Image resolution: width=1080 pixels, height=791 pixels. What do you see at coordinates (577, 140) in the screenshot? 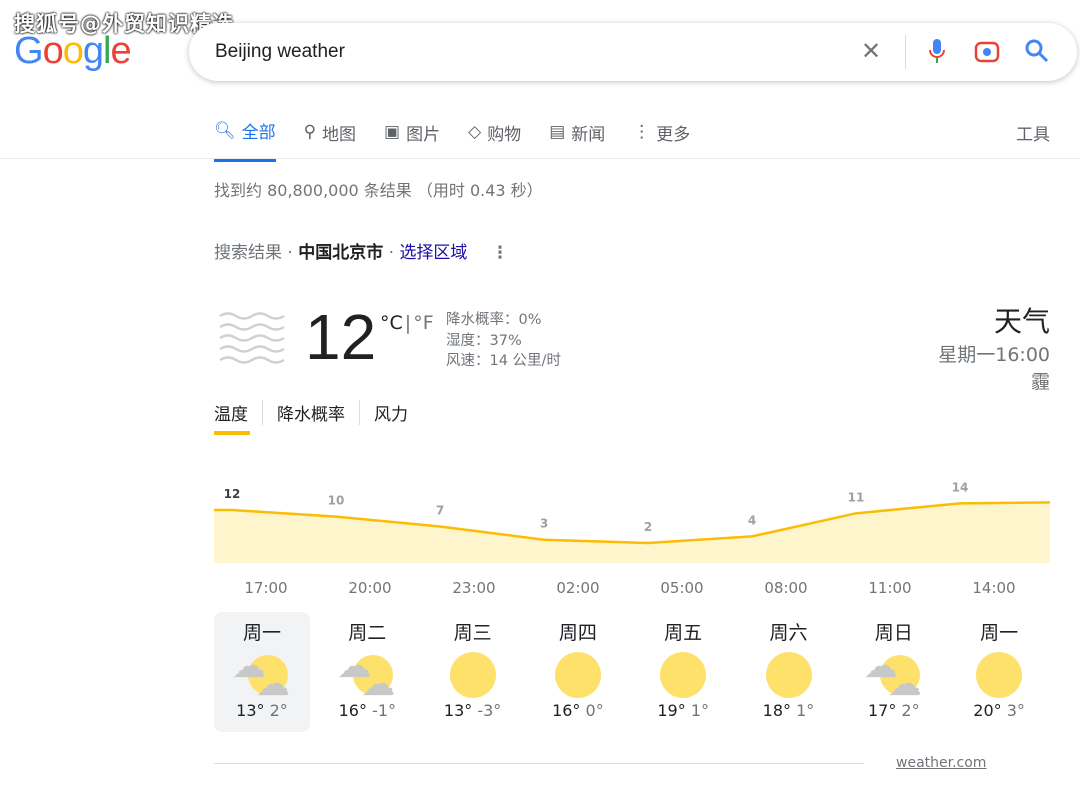
I see `tab-news: ▤ 新闻` at bounding box center [577, 140].